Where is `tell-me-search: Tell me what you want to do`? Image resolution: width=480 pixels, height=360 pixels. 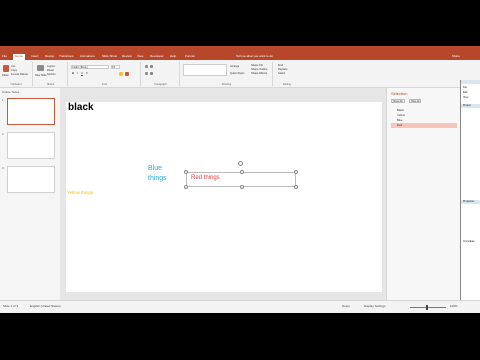
tell-me-search: Tell me what you want to do is located at coordinates (254, 56).